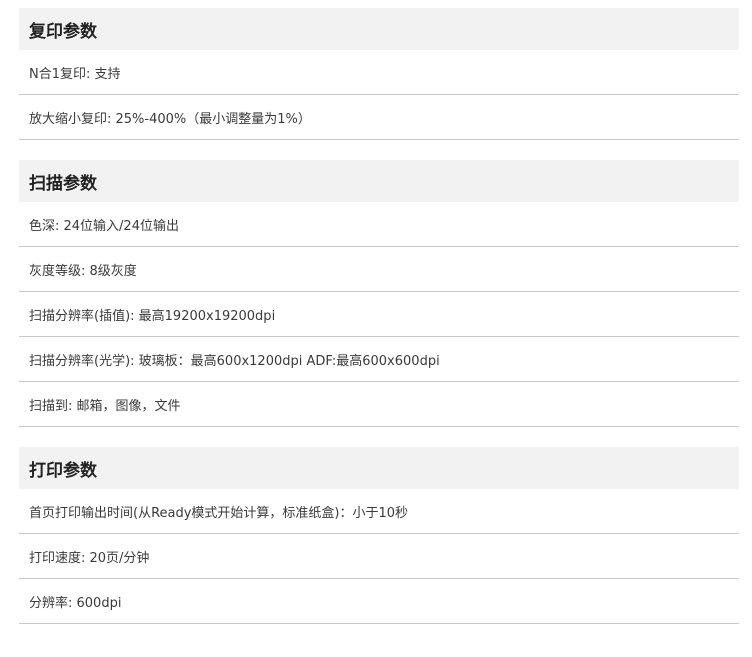 This screenshot has width=752, height=657. I want to click on spec-row-zoom-copy: 放大缩小复印: 25%-400%（最小调整量为1%）, so click(379, 117).